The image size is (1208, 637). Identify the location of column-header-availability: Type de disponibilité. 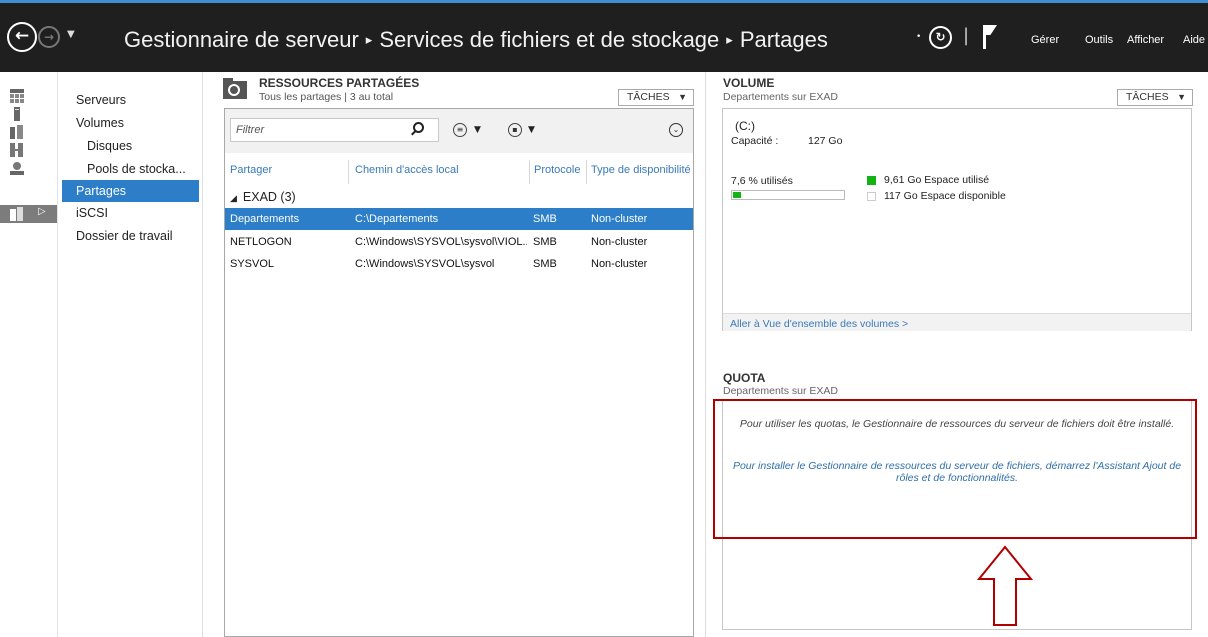
(641, 170).